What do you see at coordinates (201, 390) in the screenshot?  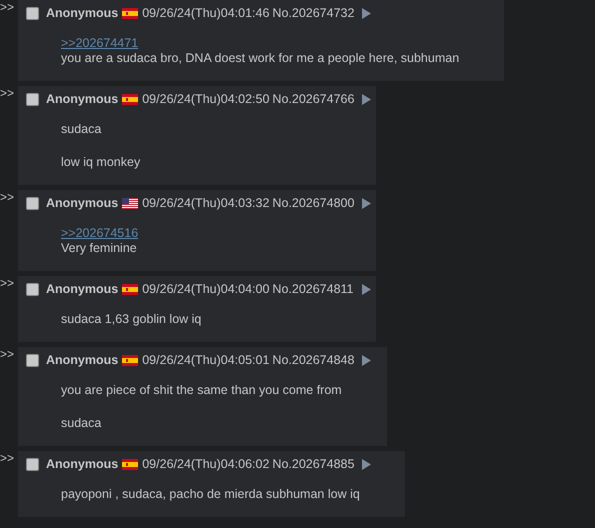 I see `message-text: you are piece of shit the same than you come from` at bounding box center [201, 390].